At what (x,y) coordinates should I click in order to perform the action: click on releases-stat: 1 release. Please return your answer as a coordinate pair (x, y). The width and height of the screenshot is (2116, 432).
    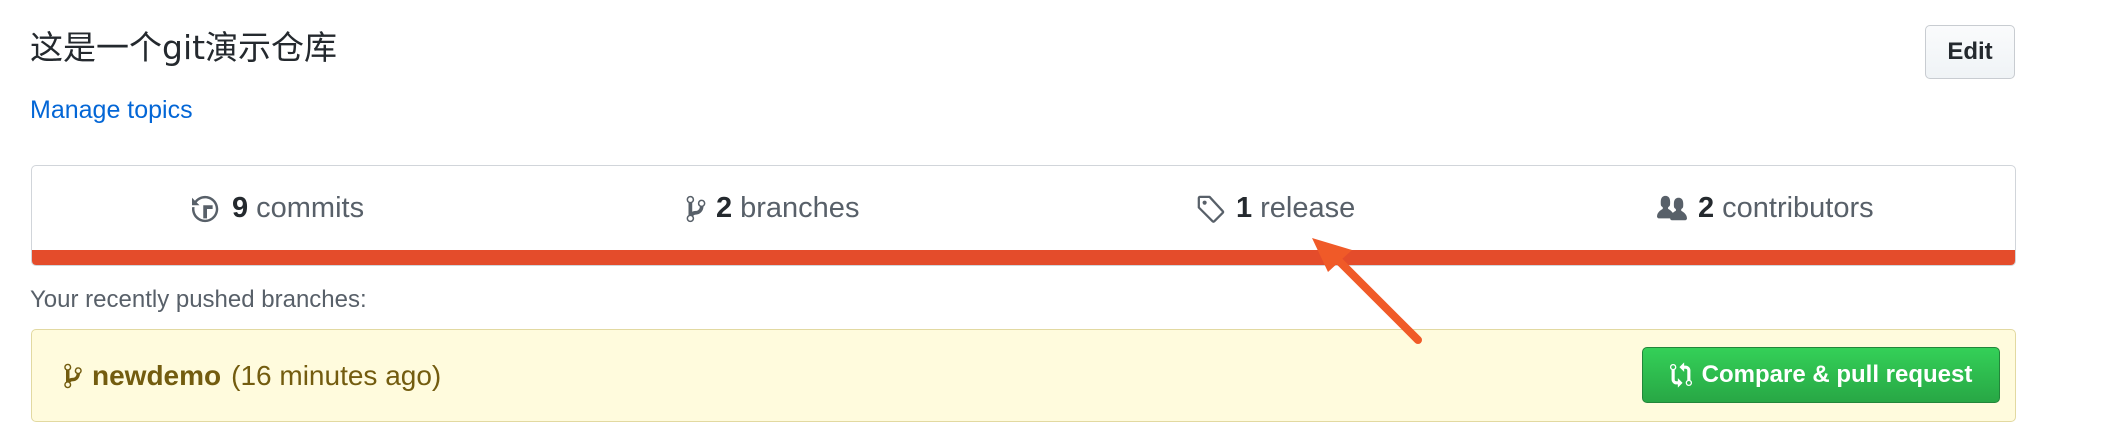
    Looking at the image, I should click on (1275, 208).